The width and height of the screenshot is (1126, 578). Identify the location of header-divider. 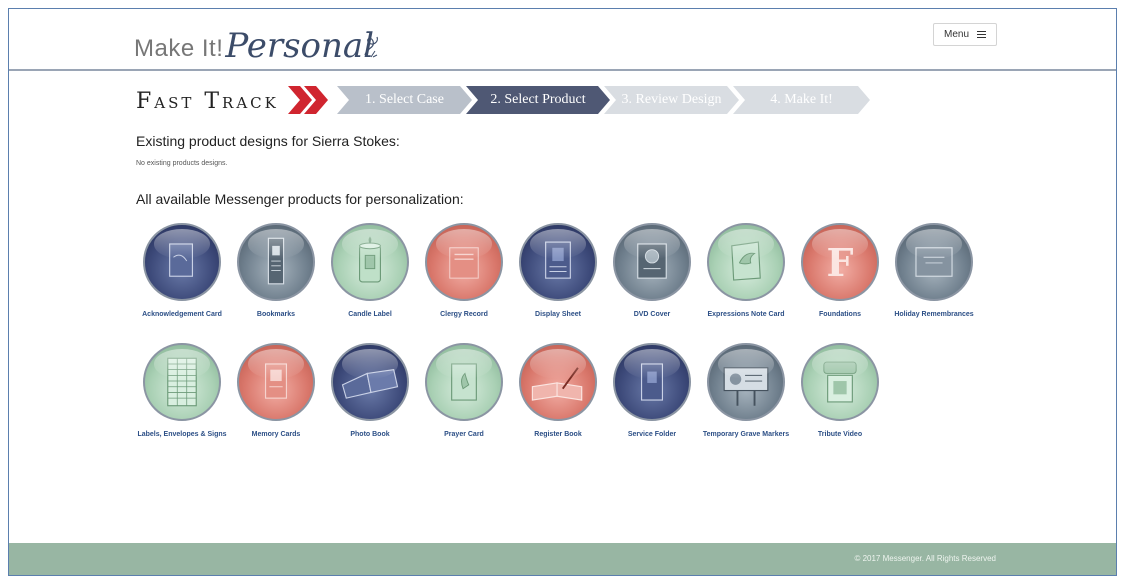
(562, 70).